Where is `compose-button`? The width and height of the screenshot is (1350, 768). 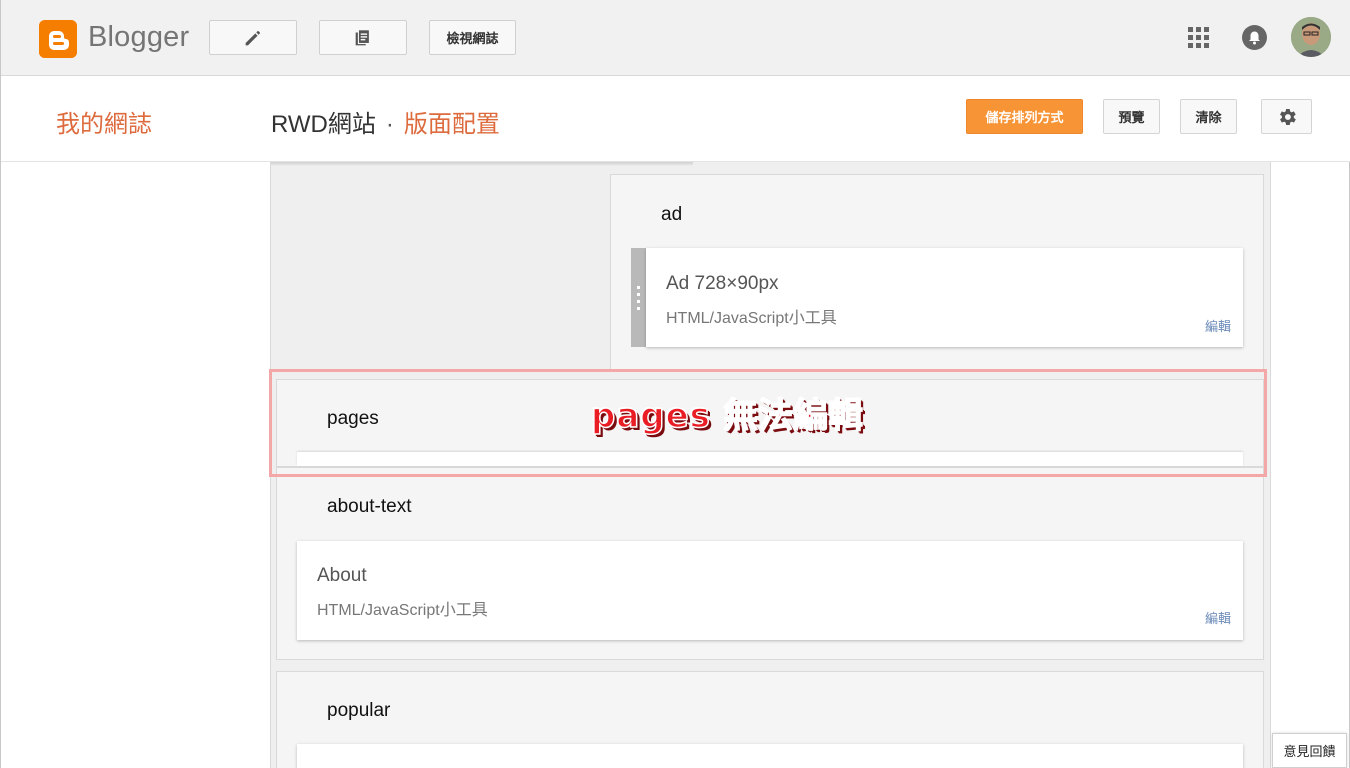
compose-button is located at coordinates (253, 37).